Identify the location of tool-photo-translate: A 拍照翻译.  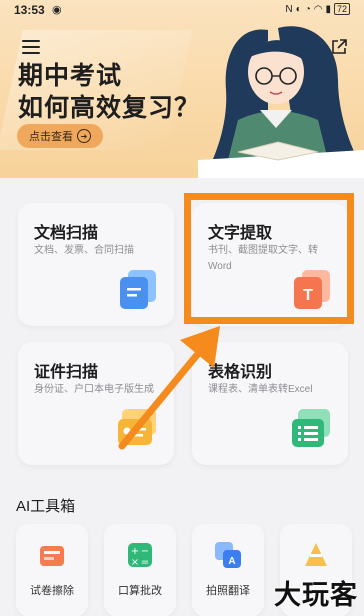
(228, 570).